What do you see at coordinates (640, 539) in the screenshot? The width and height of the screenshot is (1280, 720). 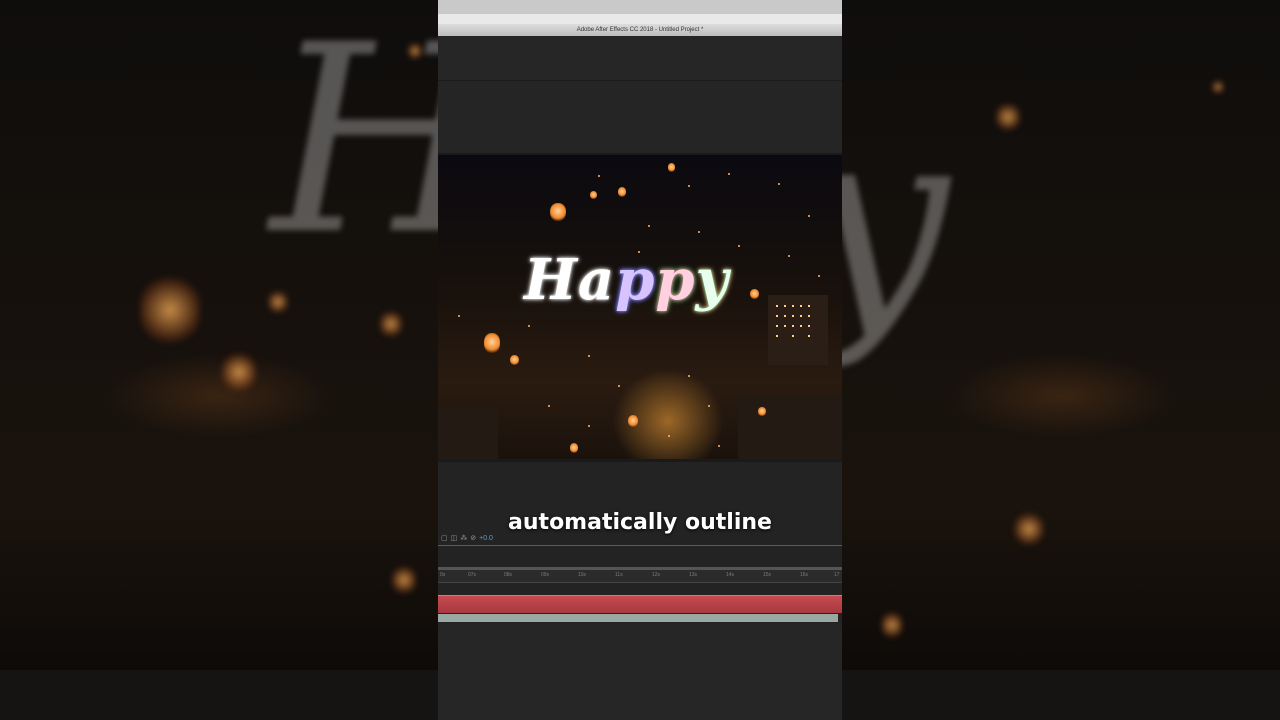 I see `timeline-toolbar: ▢ ◫ ⁂ ⊘ +0.0` at bounding box center [640, 539].